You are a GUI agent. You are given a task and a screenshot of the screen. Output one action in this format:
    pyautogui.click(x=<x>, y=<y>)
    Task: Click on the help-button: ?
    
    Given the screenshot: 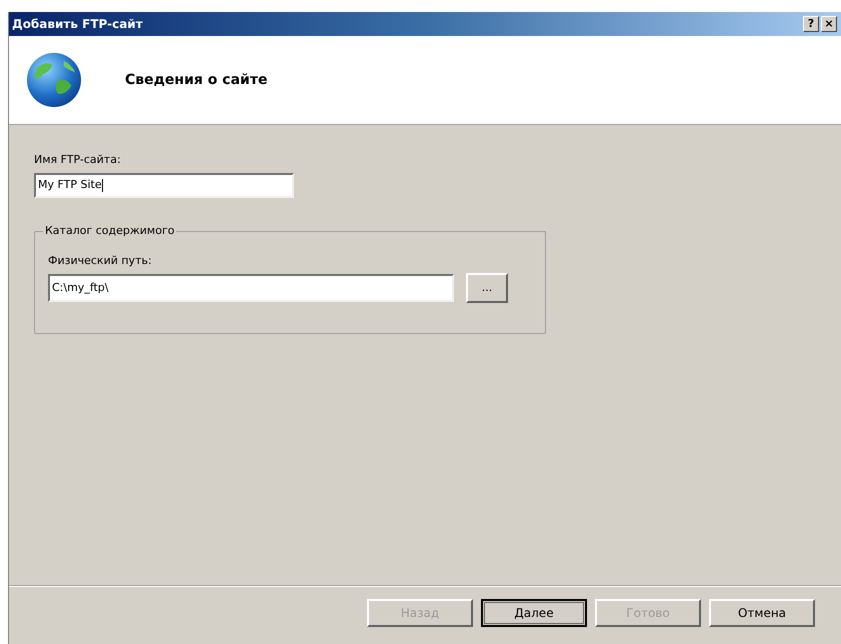 What is the action you would take?
    pyautogui.click(x=811, y=24)
    